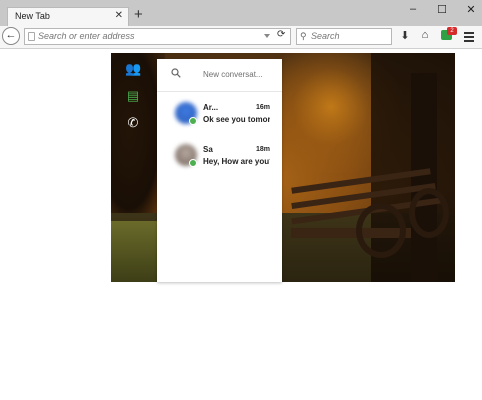 The image size is (482, 400). Describe the element at coordinates (119, 16) in the screenshot. I see `close-tab-icon: ✕` at that location.